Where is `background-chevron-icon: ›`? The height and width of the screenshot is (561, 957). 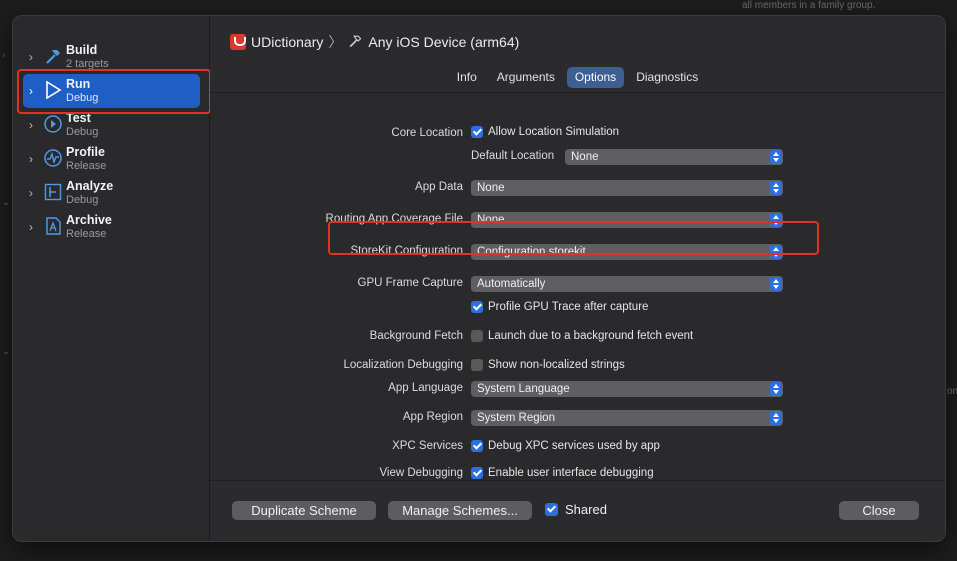
background-chevron-icon: › is located at coordinates (4, 55).